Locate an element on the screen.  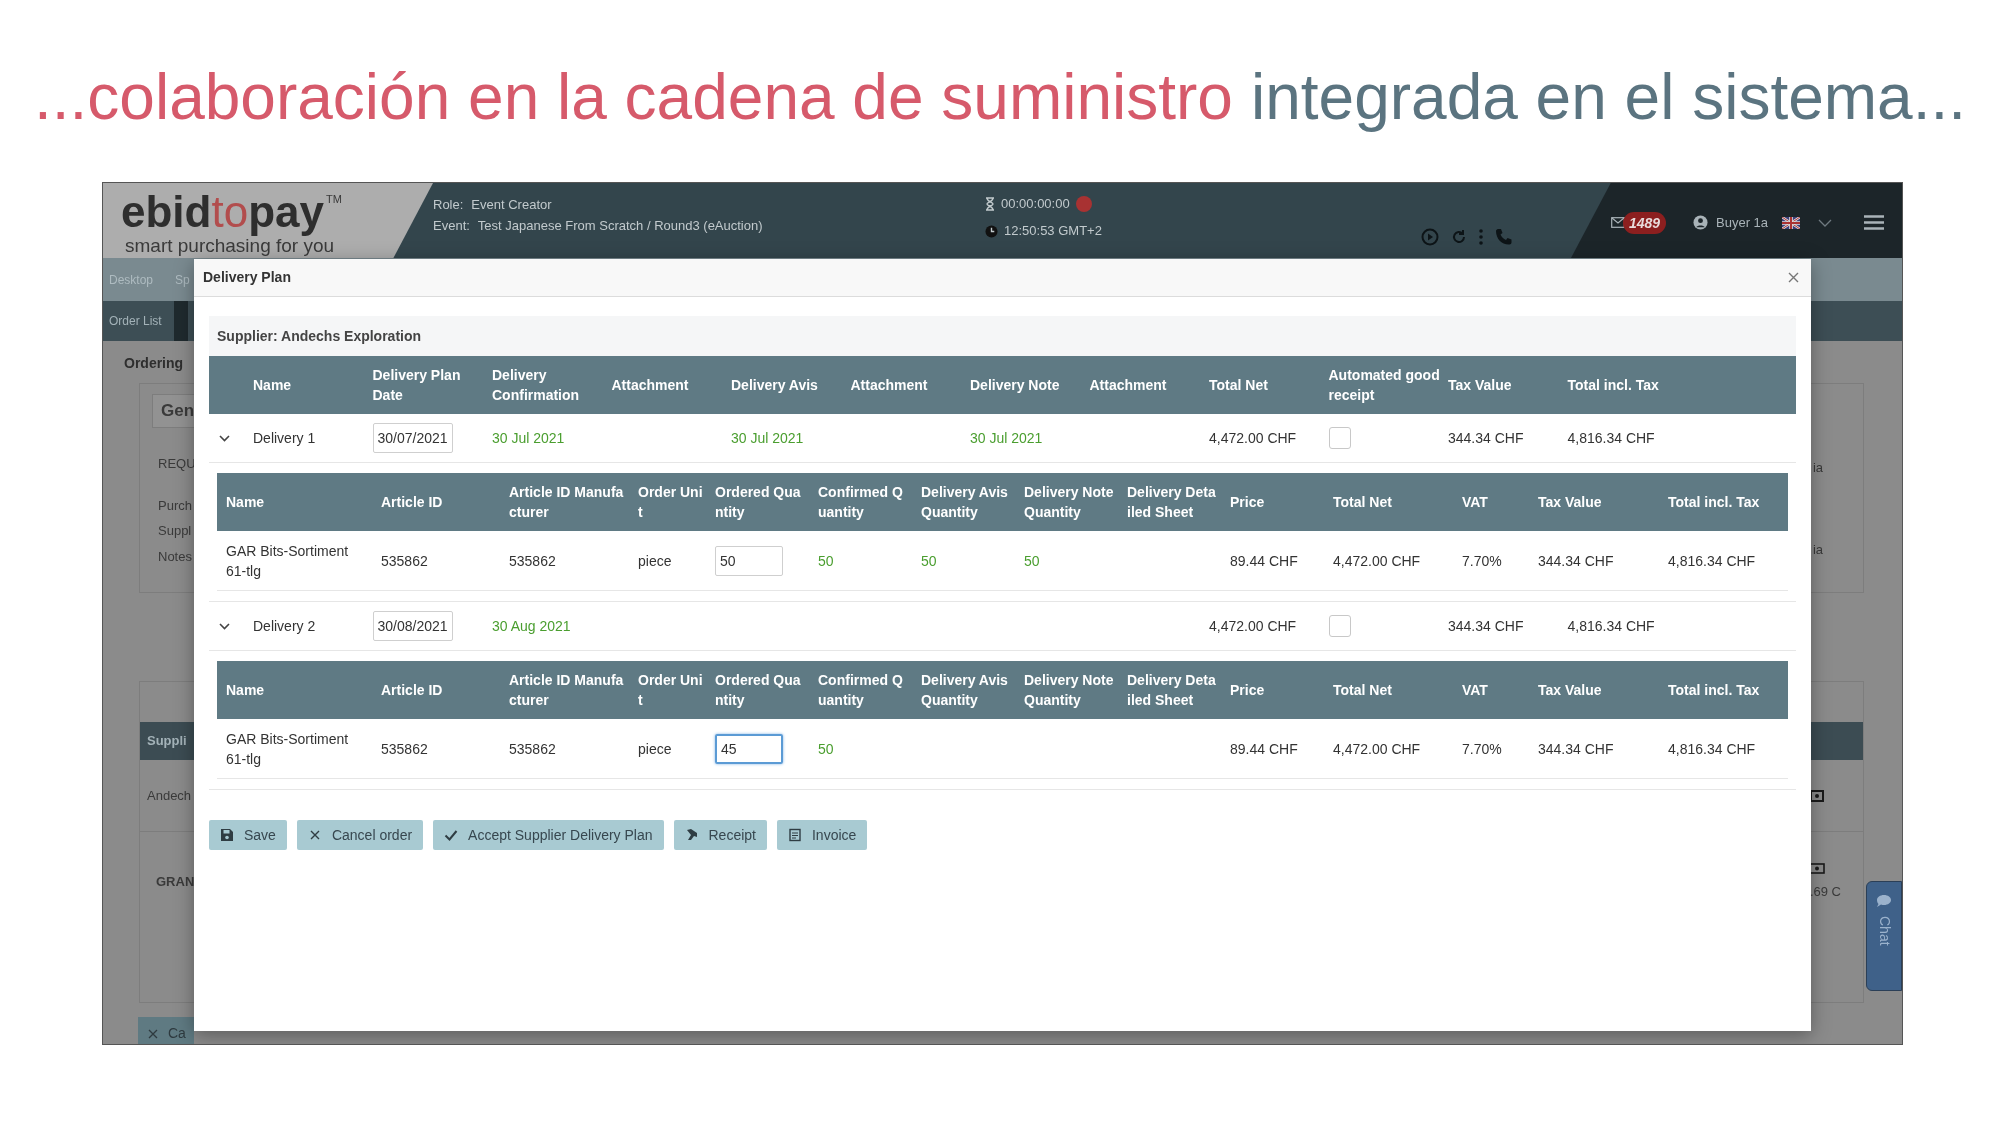
column-header: Ordered Quantity is located at coordinates (758, 690).